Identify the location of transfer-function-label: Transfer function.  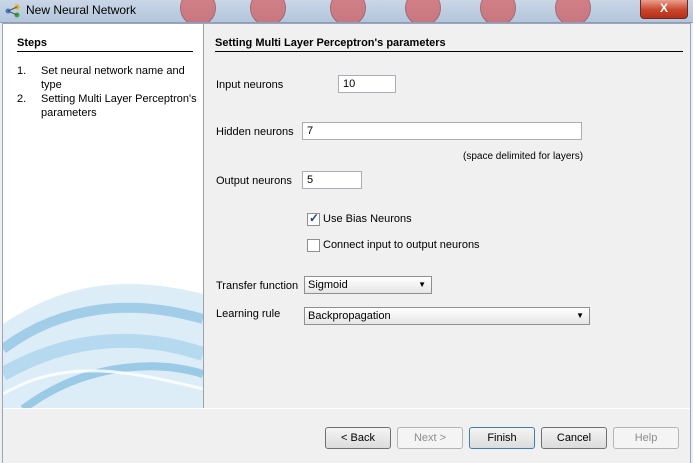
(257, 286).